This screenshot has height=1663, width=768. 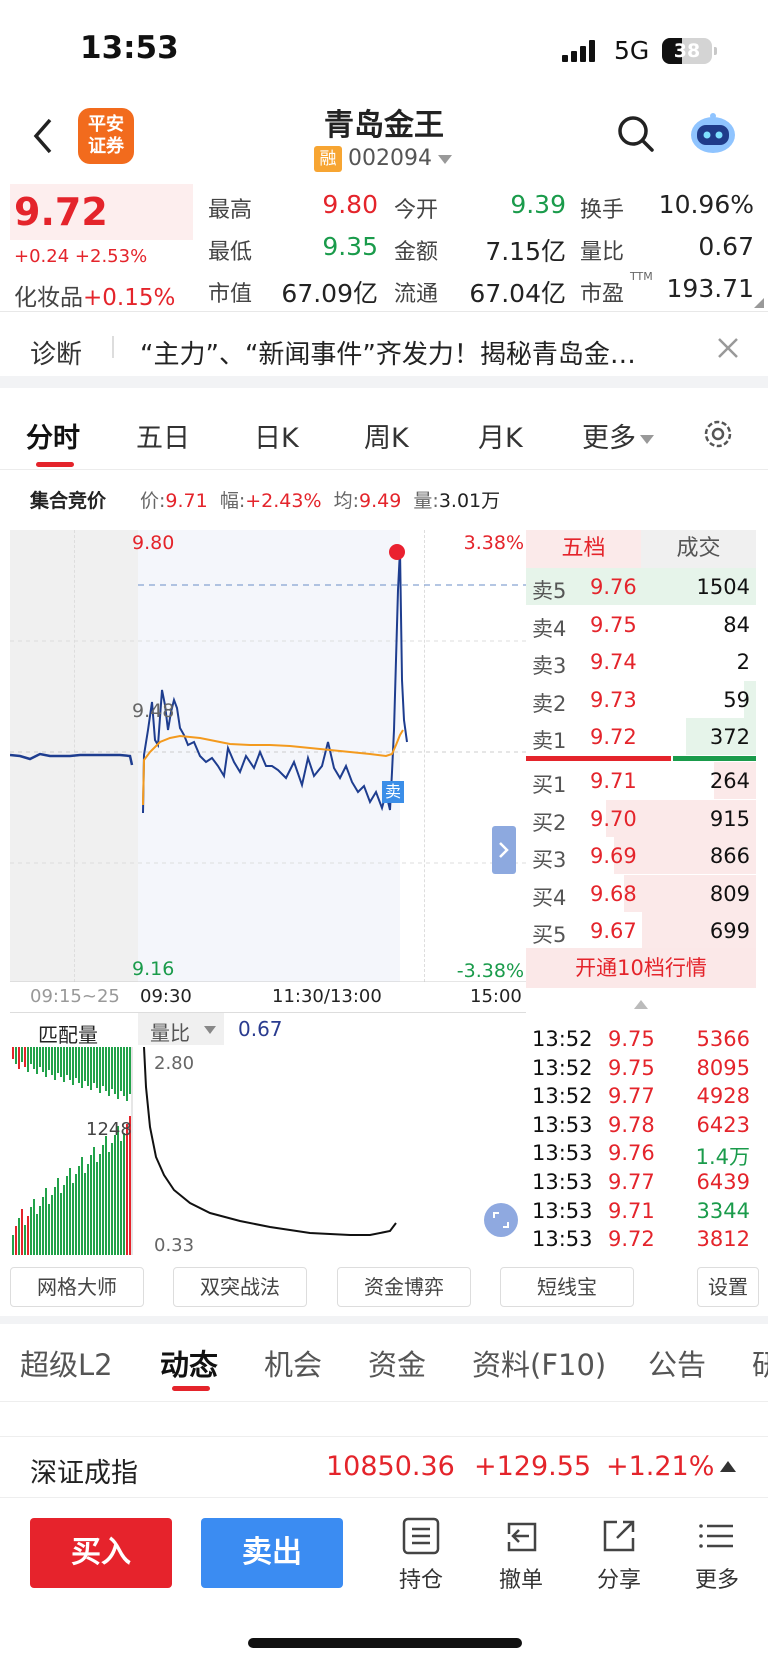 I want to click on ask-row: 卖5 9.76 1504, so click(x=641, y=586).